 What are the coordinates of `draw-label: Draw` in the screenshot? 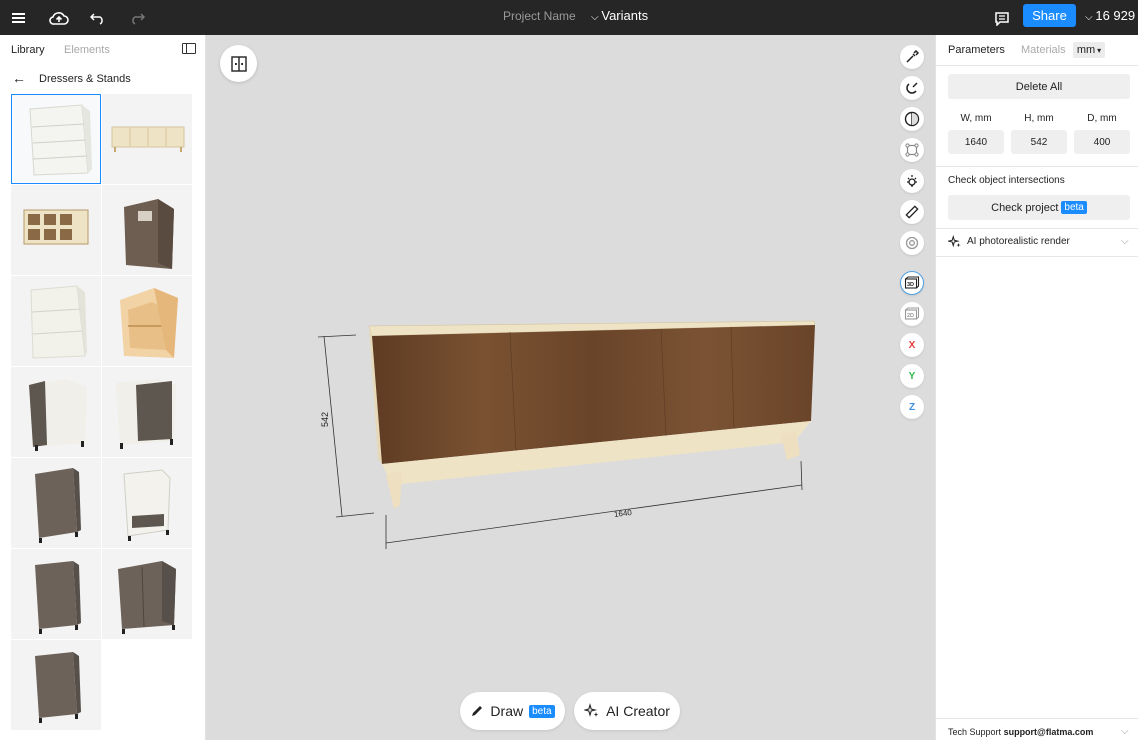 It's located at (507, 711).